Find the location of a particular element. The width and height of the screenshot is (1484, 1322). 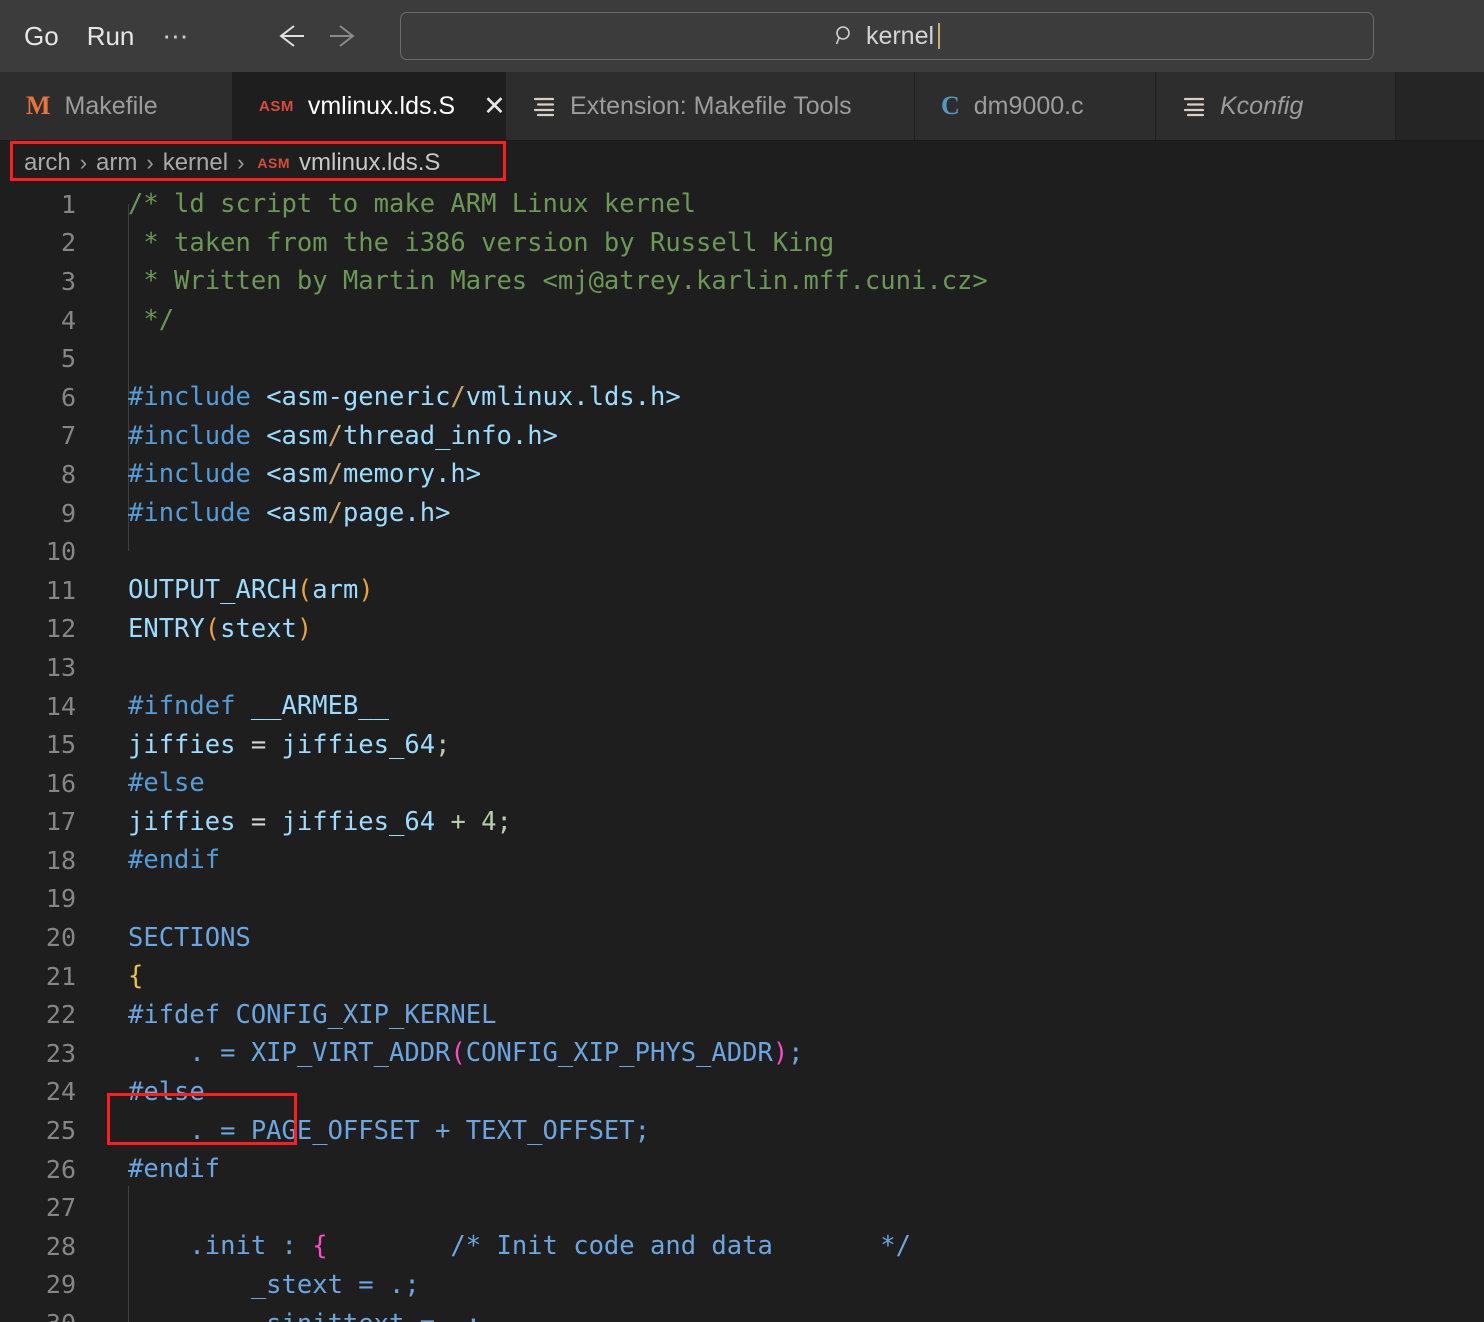

search-input: kernel is located at coordinates (900, 36).